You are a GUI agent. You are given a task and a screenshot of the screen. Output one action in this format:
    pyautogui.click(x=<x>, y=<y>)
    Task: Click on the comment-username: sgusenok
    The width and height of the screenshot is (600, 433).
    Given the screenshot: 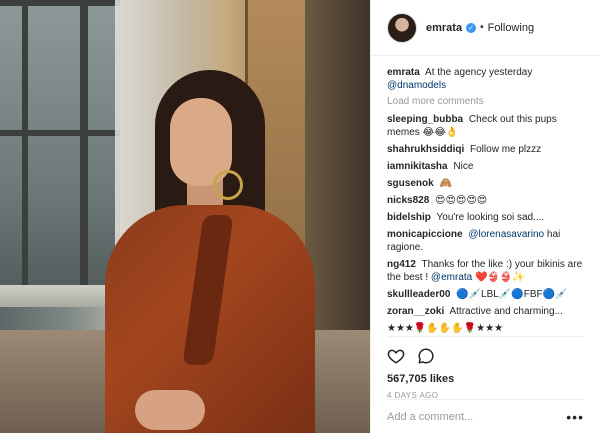 What is the action you would take?
    pyautogui.click(x=410, y=183)
    